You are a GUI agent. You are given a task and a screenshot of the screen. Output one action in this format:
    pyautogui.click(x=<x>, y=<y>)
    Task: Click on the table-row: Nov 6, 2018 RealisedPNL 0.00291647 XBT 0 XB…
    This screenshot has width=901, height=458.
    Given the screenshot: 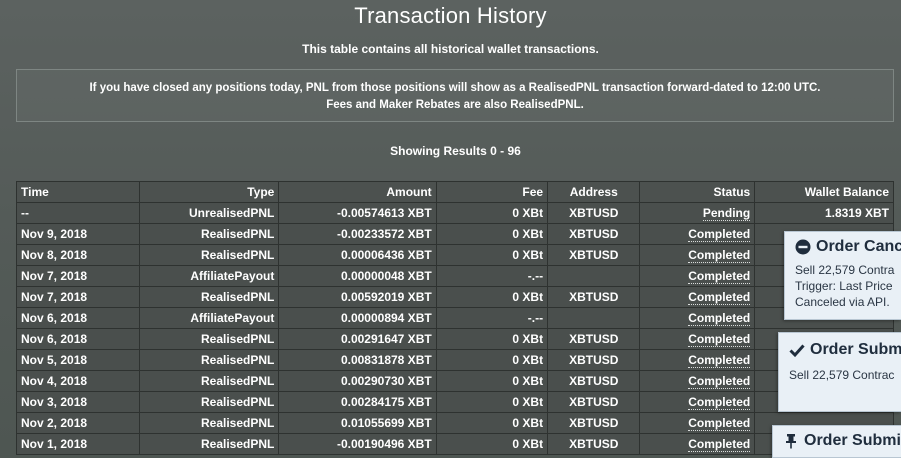 What is the action you would take?
    pyautogui.click(x=455, y=339)
    